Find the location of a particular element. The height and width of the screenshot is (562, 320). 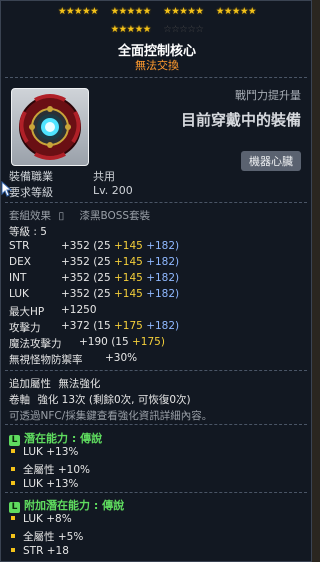

control-core-heart-icon is located at coordinates (50, 127).